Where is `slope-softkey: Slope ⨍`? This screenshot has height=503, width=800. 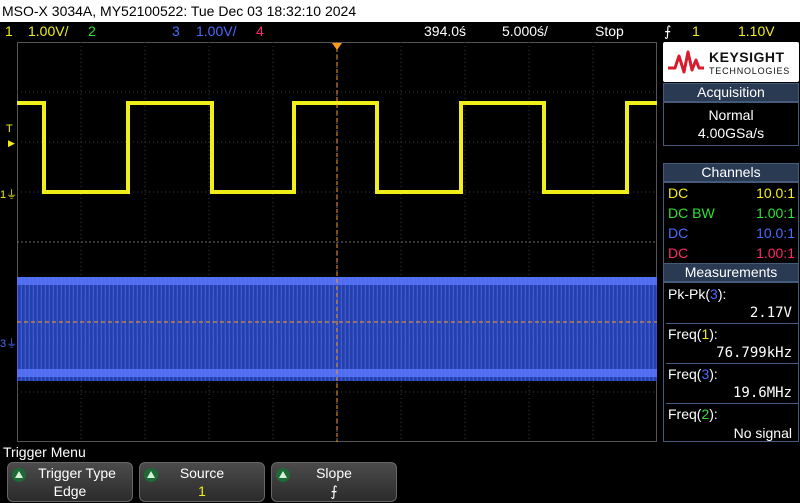
slope-softkey: Slope ⨍ is located at coordinates (334, 482).